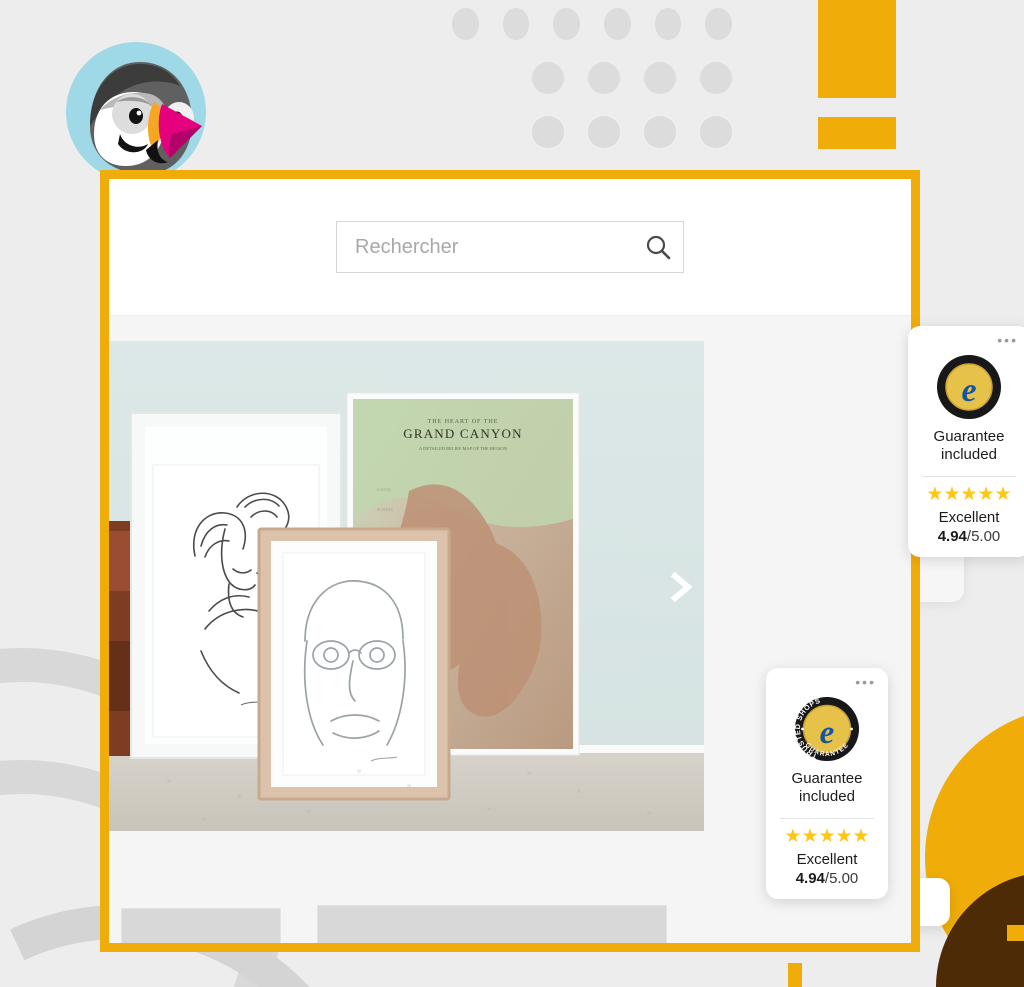  Describe the element at coordinates (1015, 933) in the screenshot. I see `brown-circle-slot` at that location.